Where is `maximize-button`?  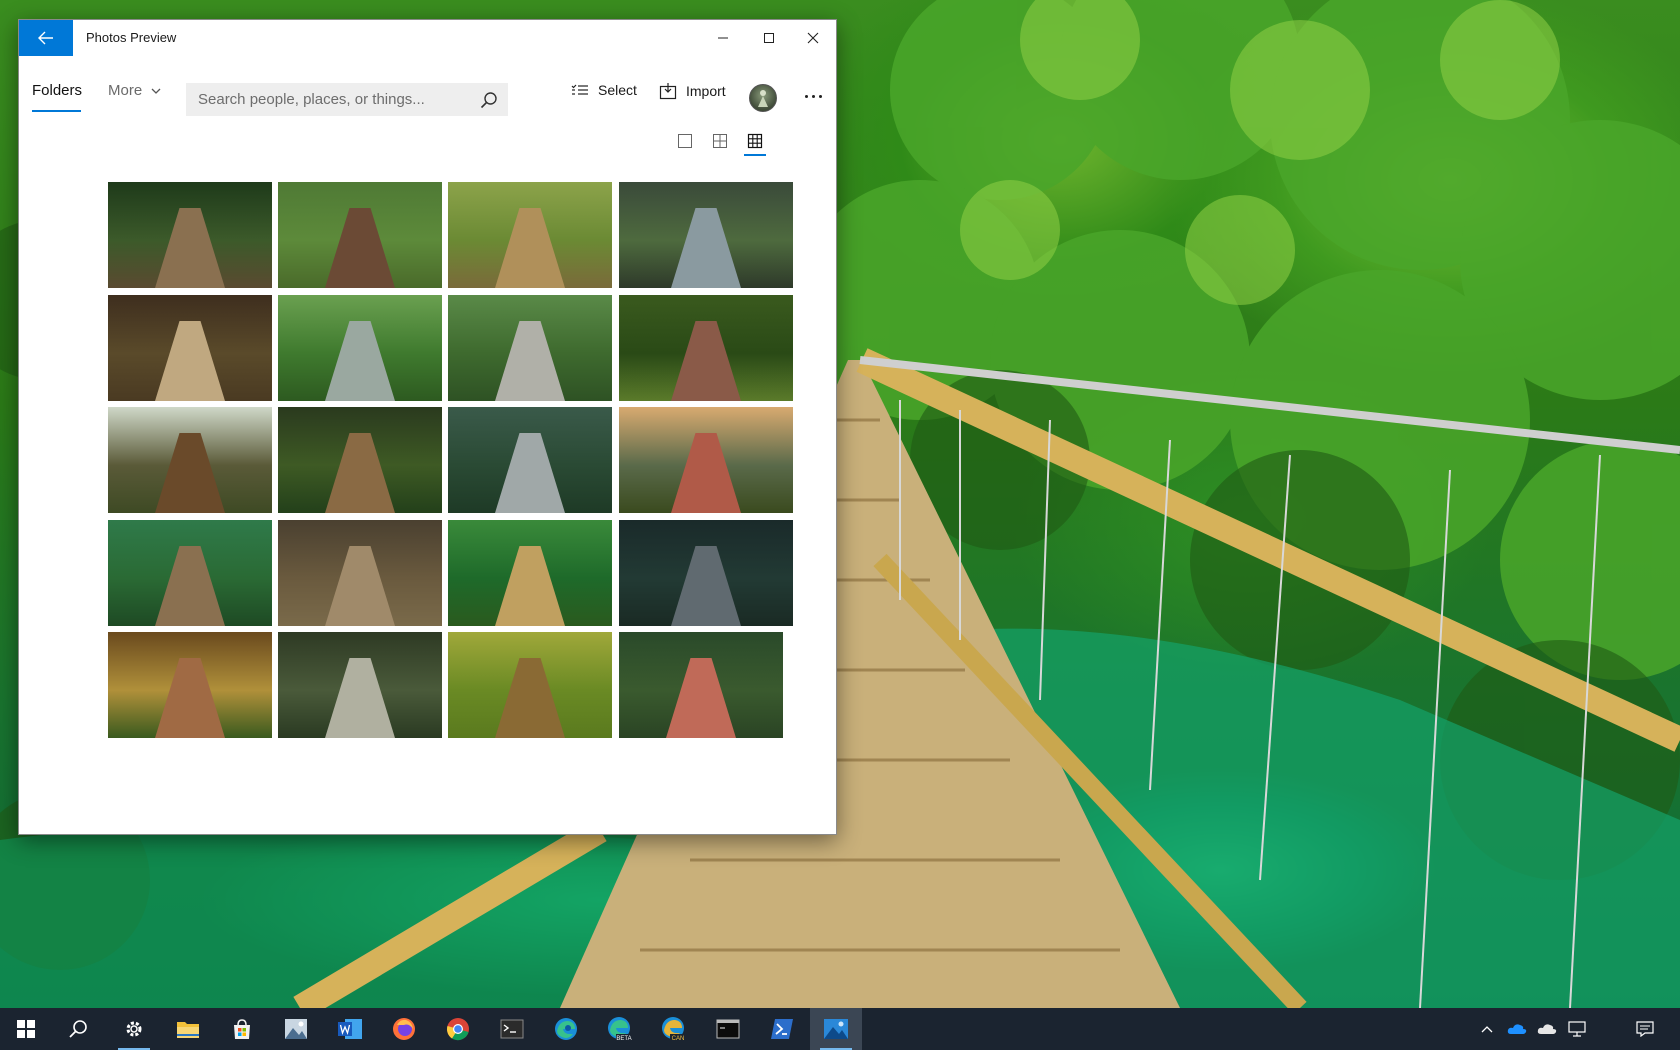 maximize-button is located at coordinates (769, 38).